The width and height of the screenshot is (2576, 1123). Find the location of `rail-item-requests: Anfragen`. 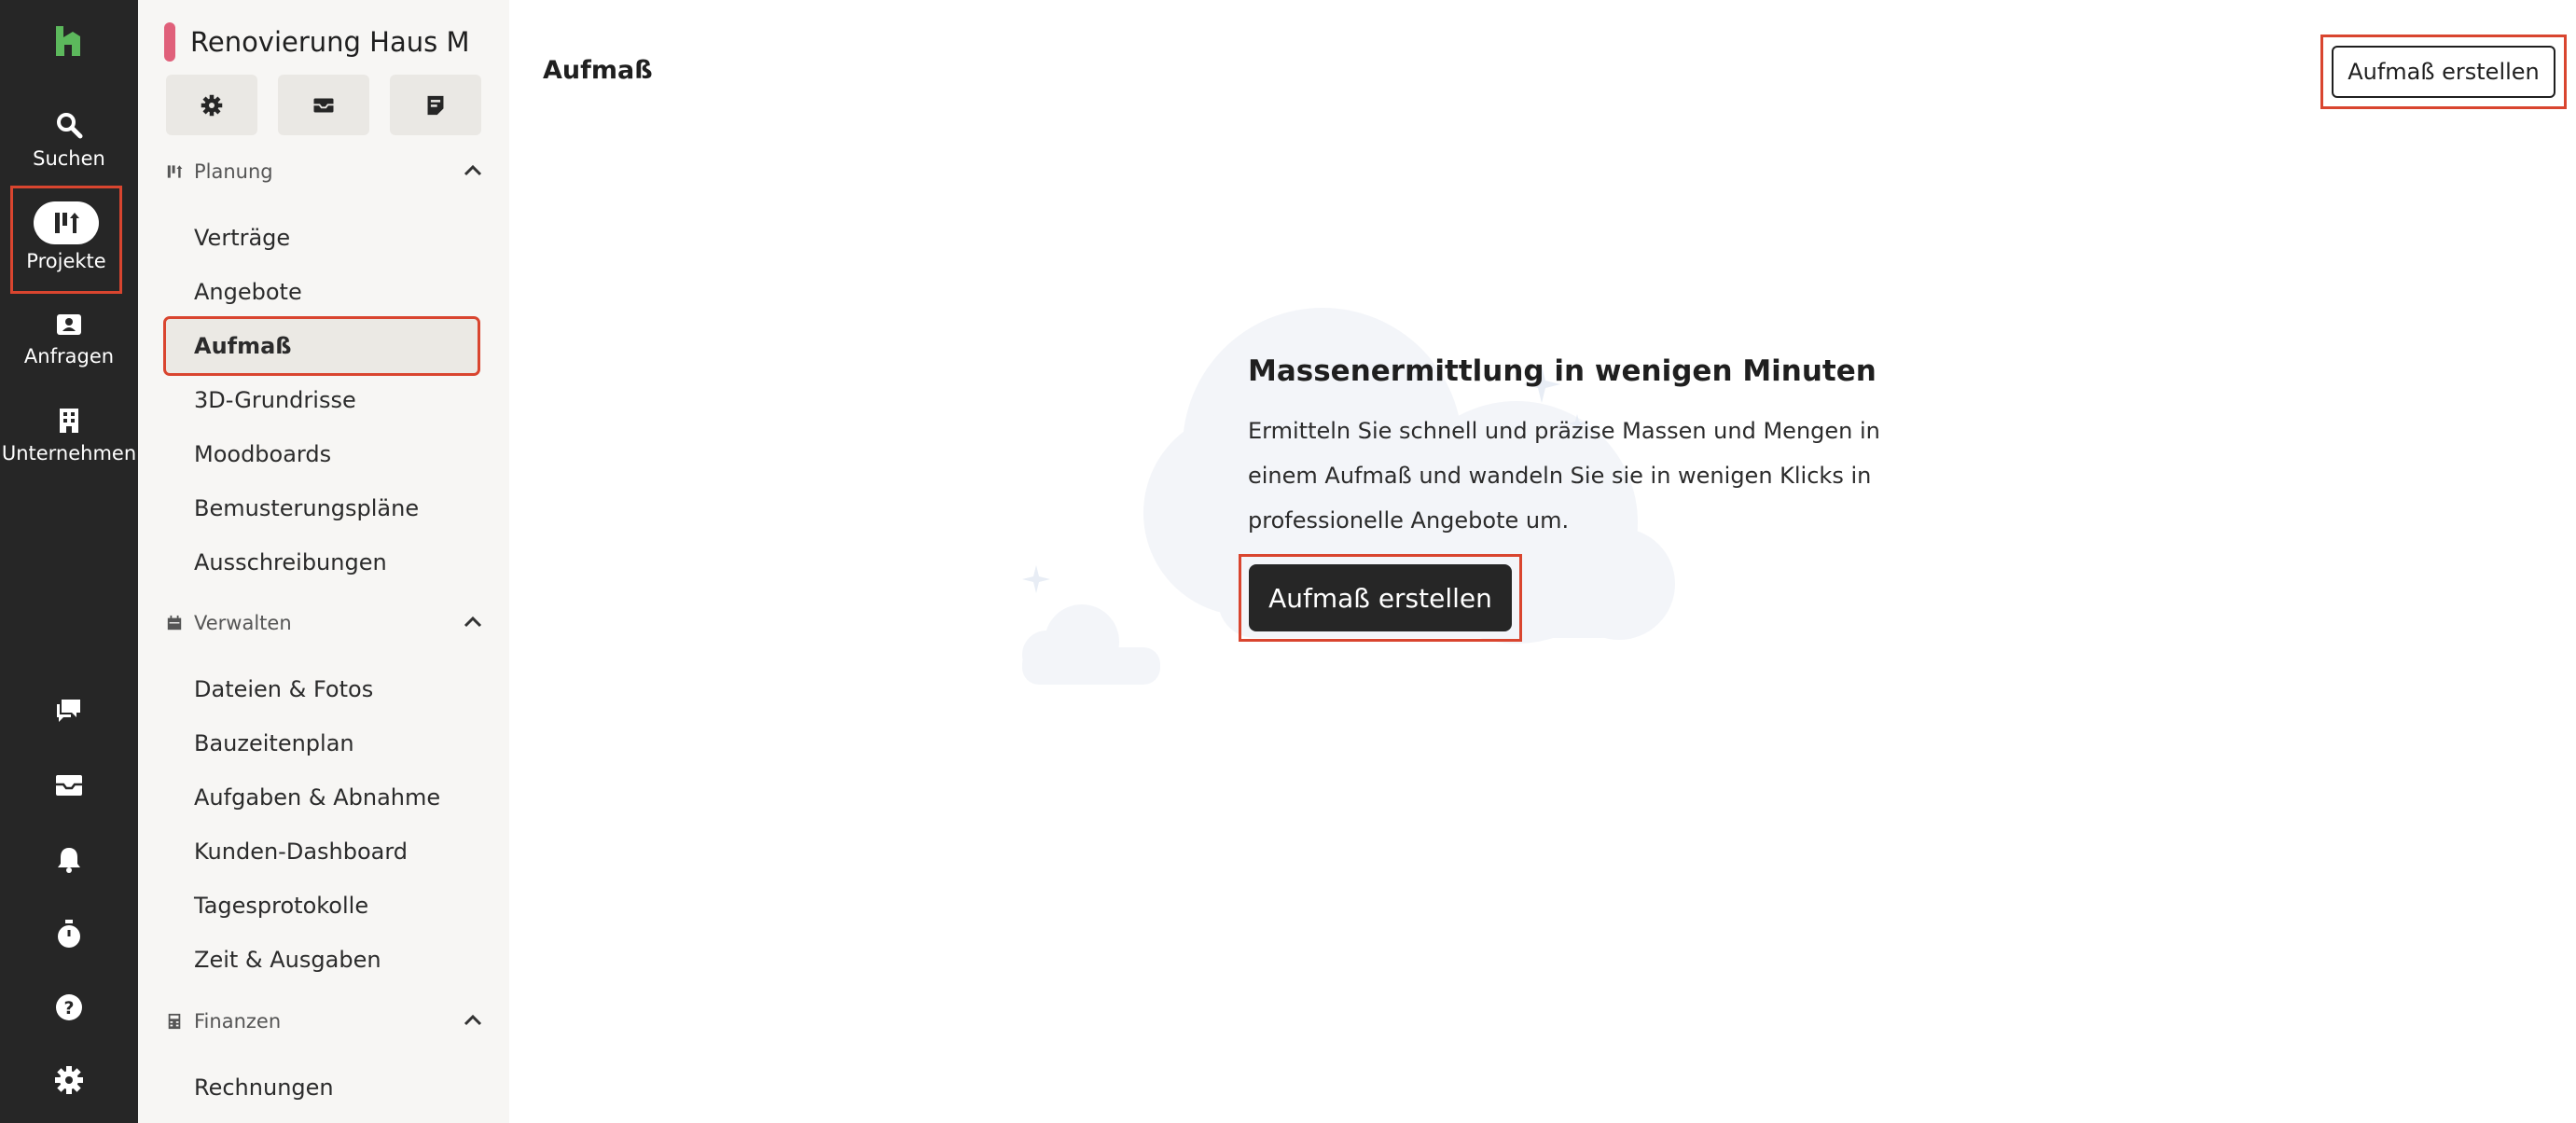

rail-item-requests: Anfragen is located at coordinates (69, 339).